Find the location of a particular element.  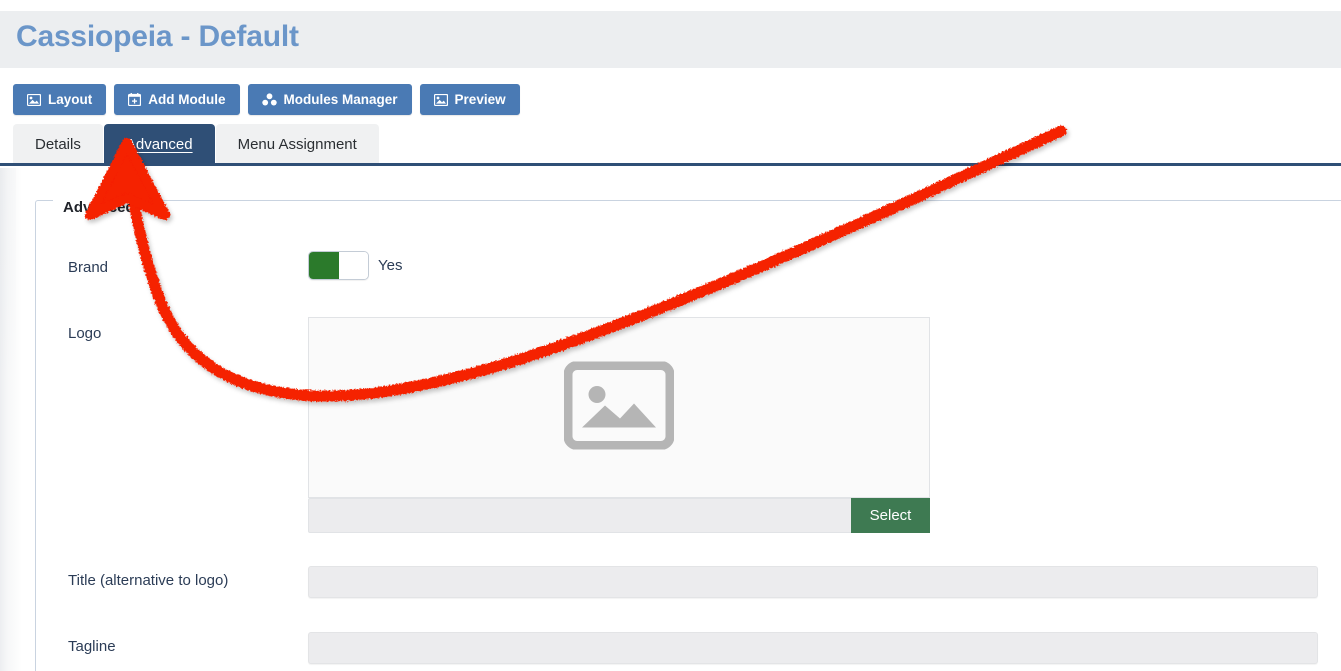

brand-toggle-value: Yes is located at coordinates (390, 265).